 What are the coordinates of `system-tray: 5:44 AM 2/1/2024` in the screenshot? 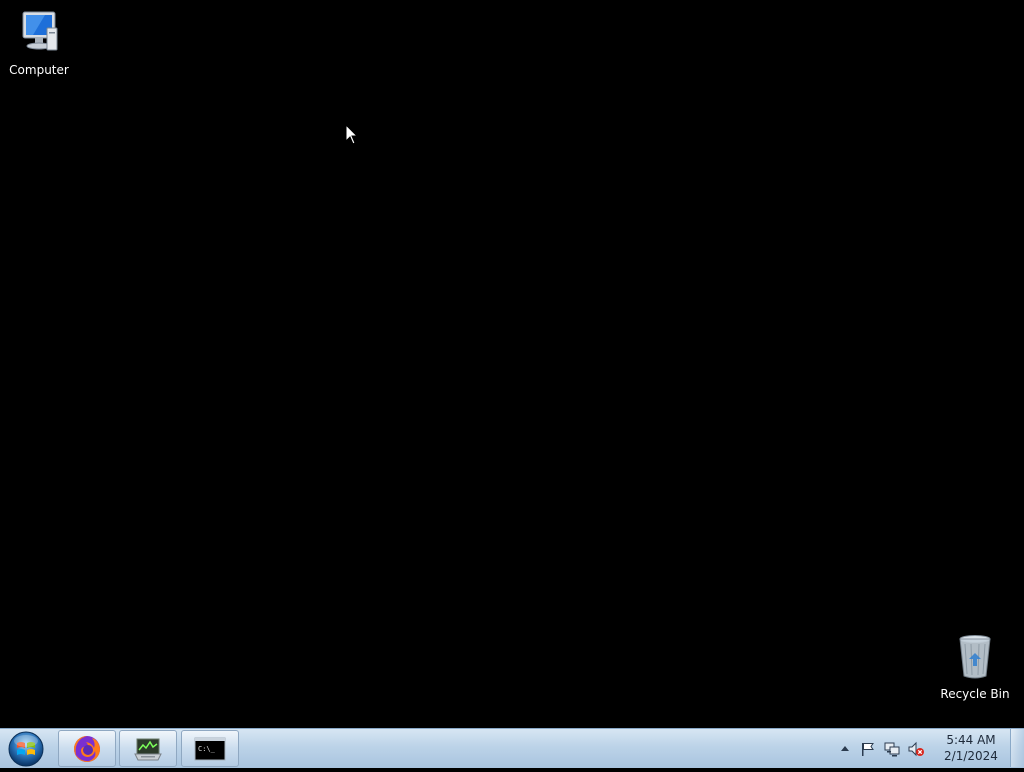 It's located at (929, 749).